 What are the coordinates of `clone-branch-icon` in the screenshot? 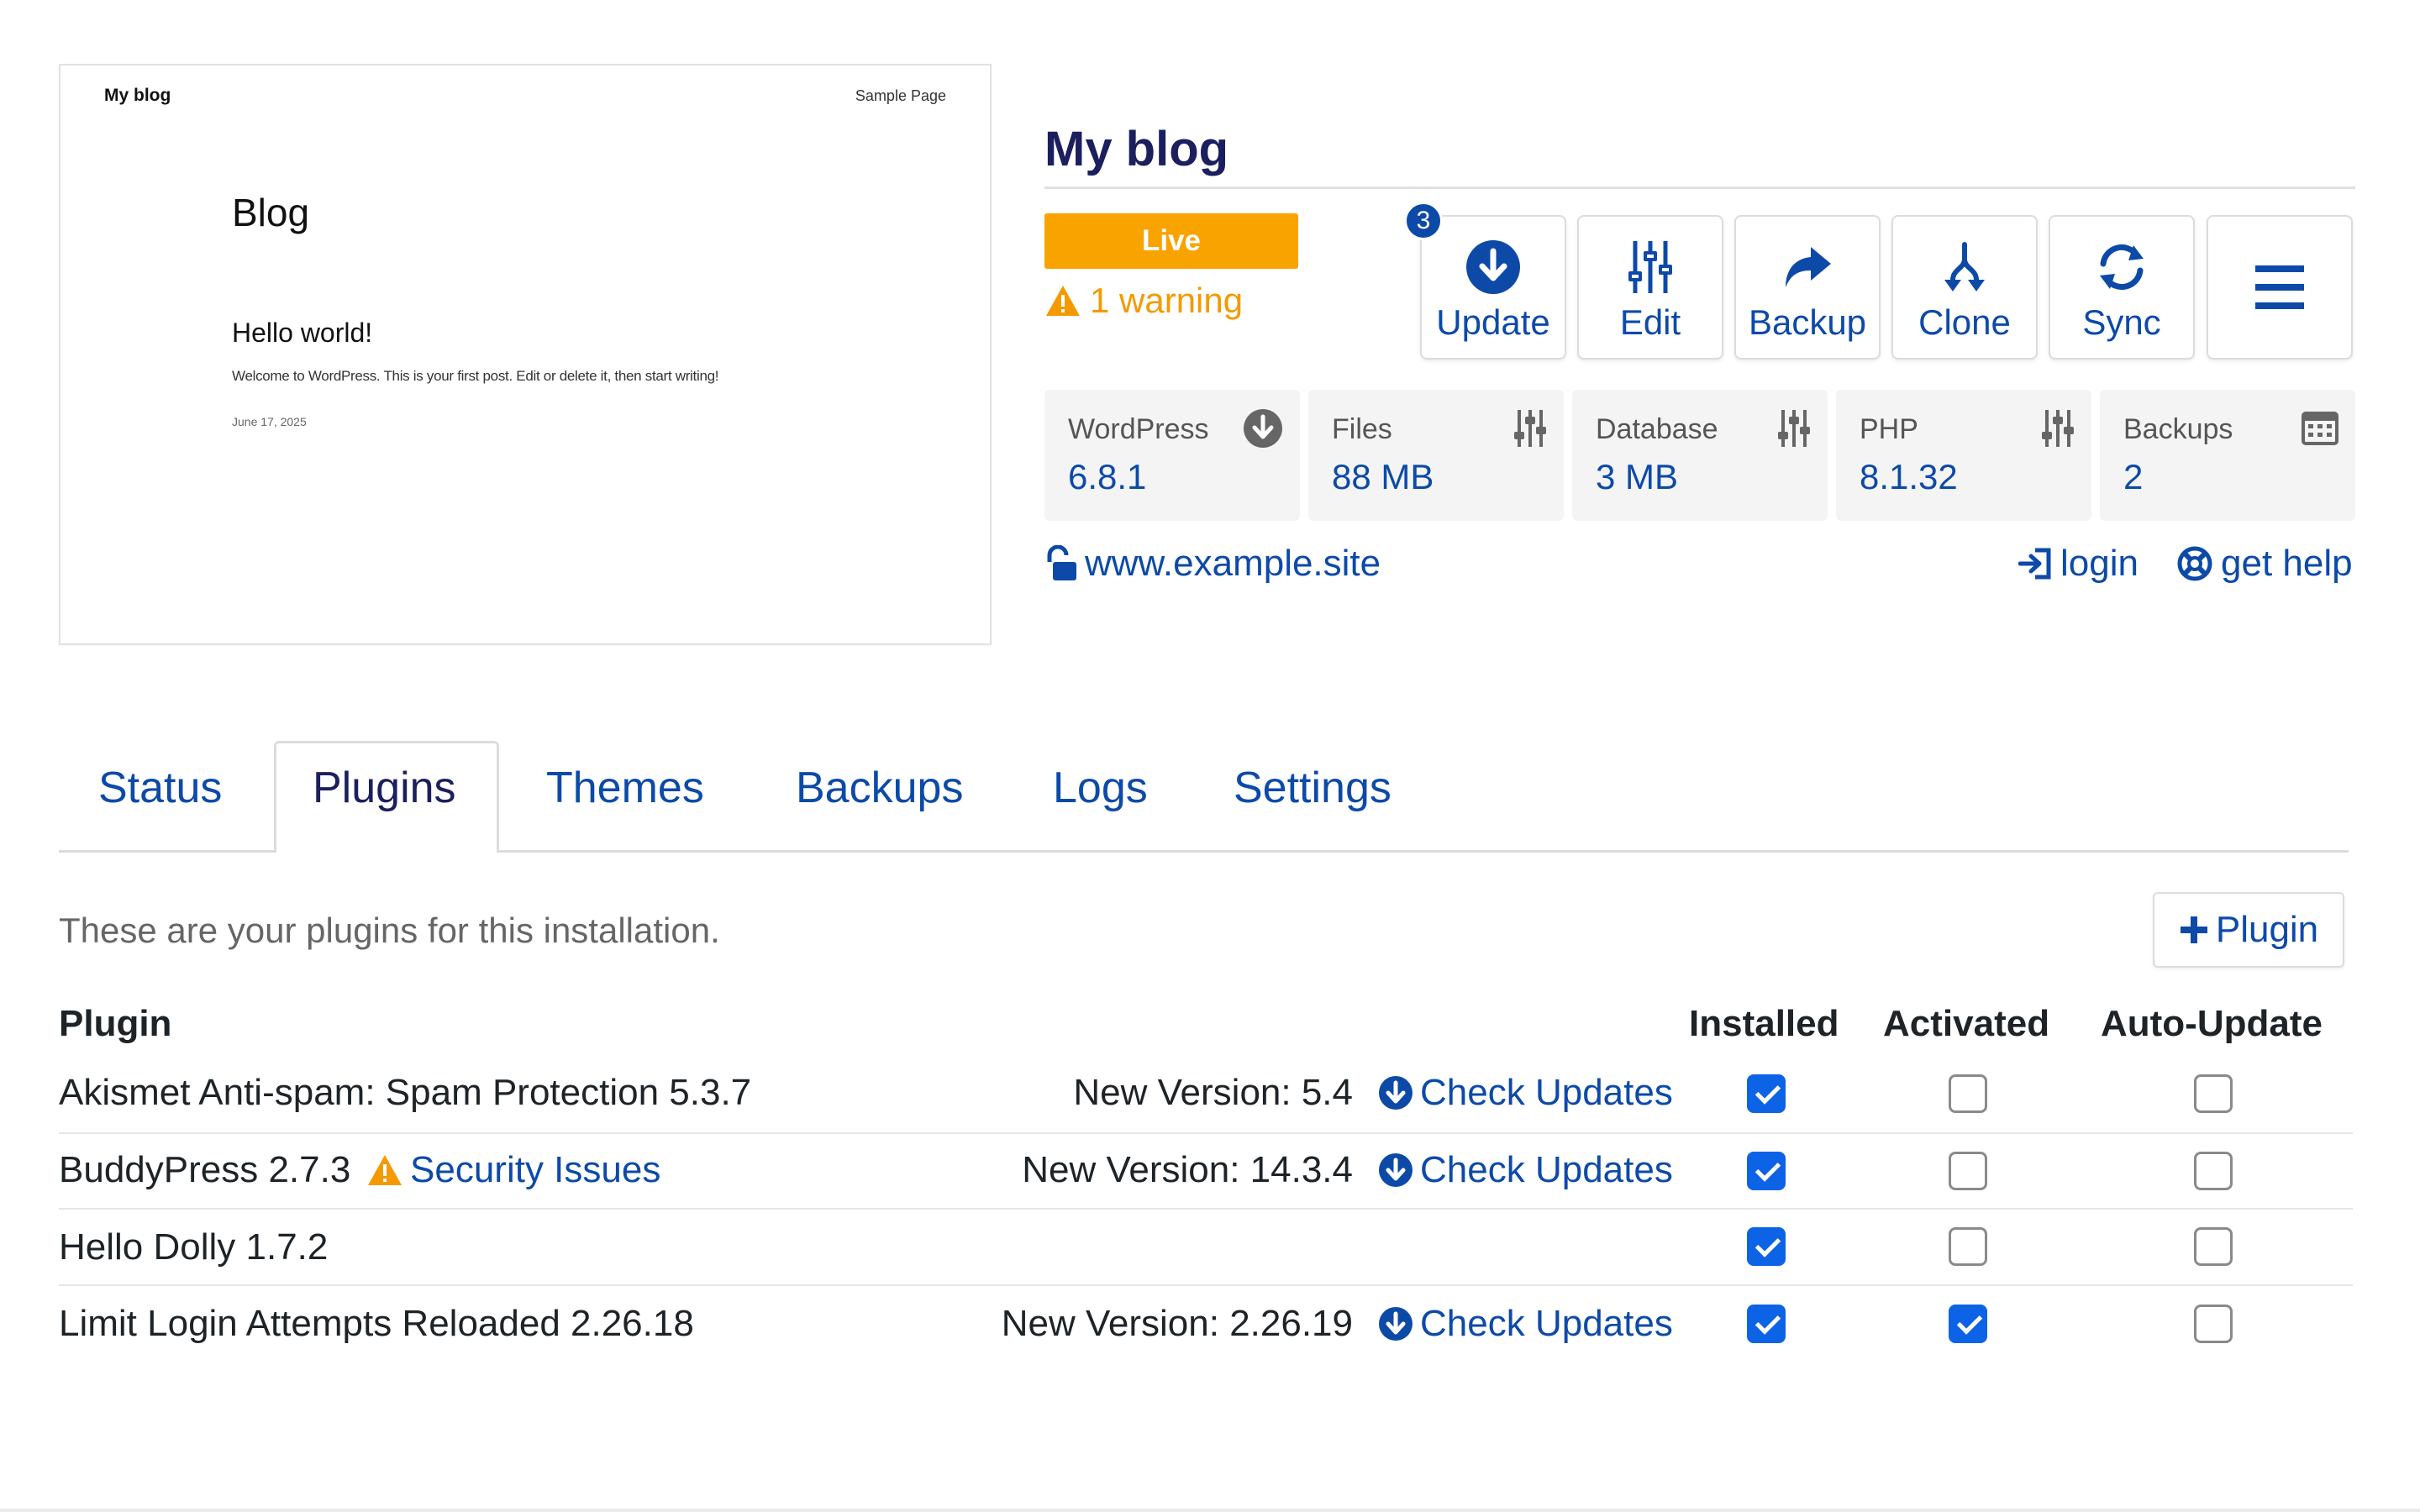 It's located at (1965, 266).